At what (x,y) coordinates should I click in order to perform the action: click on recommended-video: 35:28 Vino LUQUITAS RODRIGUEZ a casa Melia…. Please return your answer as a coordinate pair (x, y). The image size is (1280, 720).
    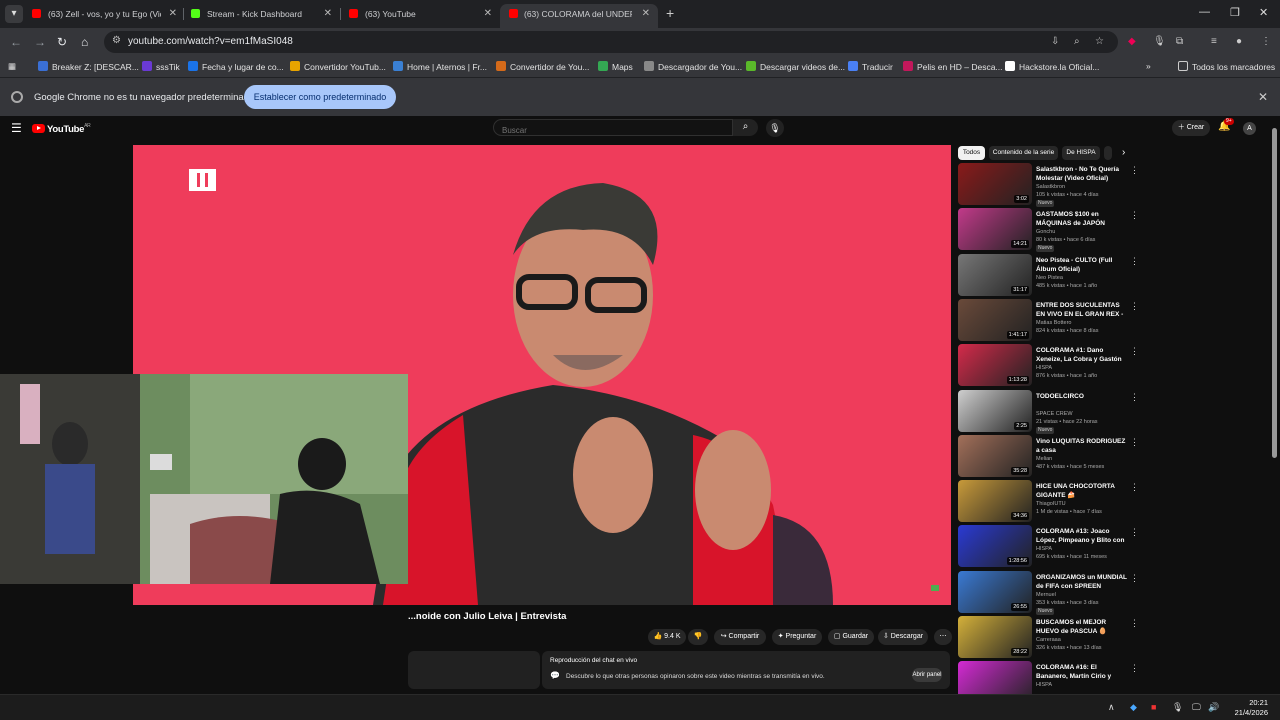
    Looking at the image, I should click on (1113, 456).